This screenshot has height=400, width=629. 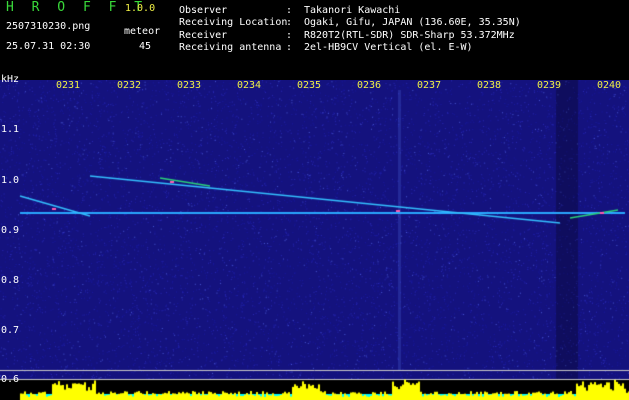 I want to click on time-tick: 0231, so click(x=68, y=85).